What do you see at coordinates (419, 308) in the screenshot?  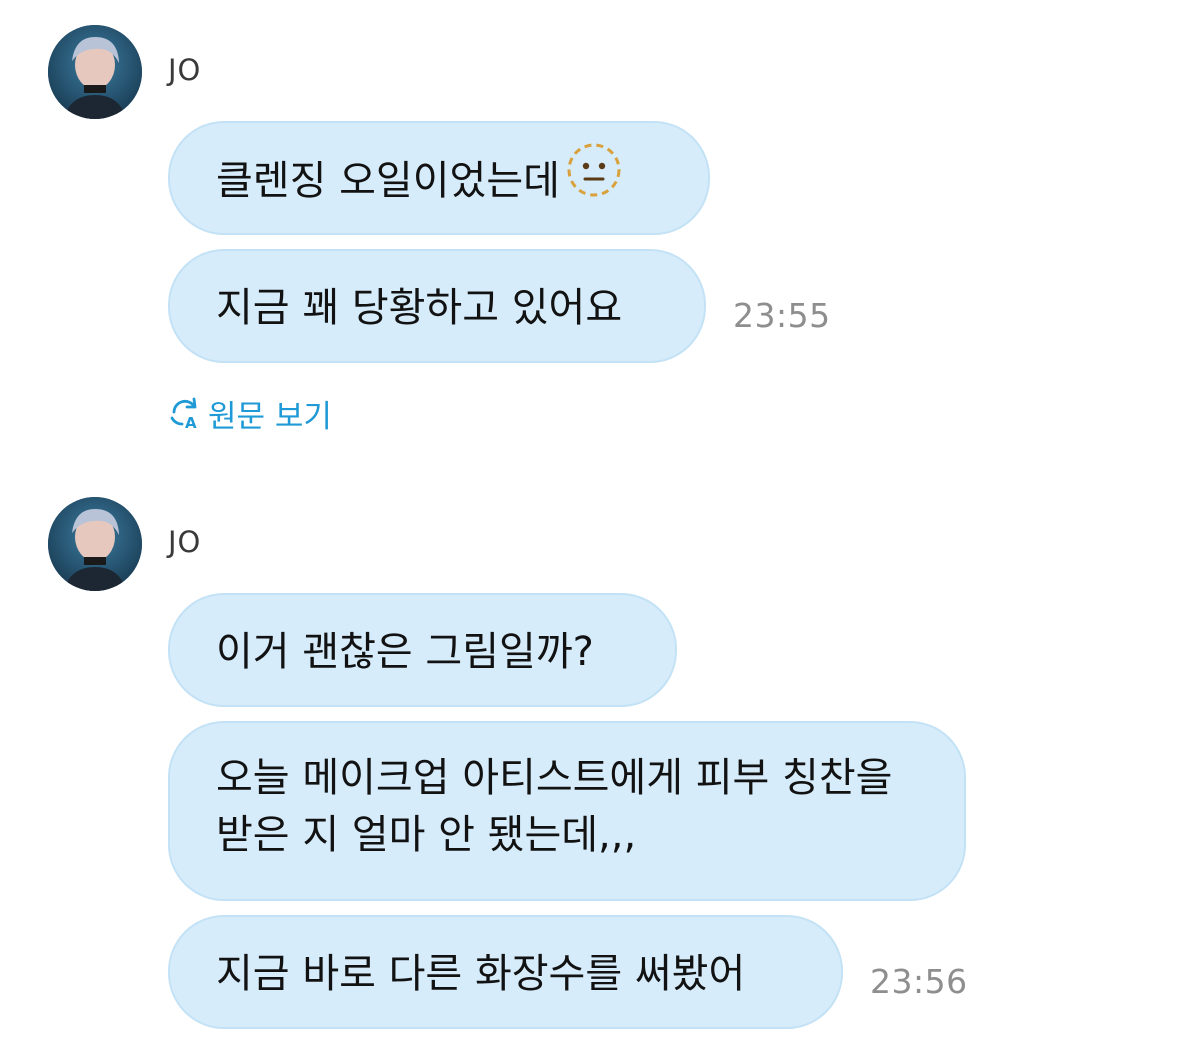 I see `message-text: 지금 꽤 당황하고 있어요` at bounding box center [419, 308].